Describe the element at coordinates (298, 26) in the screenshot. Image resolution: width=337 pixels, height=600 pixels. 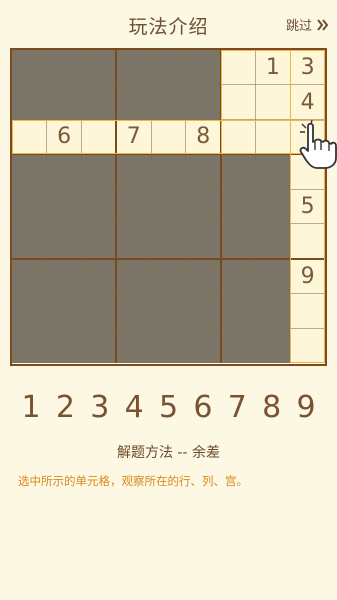
I see `skip-label: 跳过` at that location.